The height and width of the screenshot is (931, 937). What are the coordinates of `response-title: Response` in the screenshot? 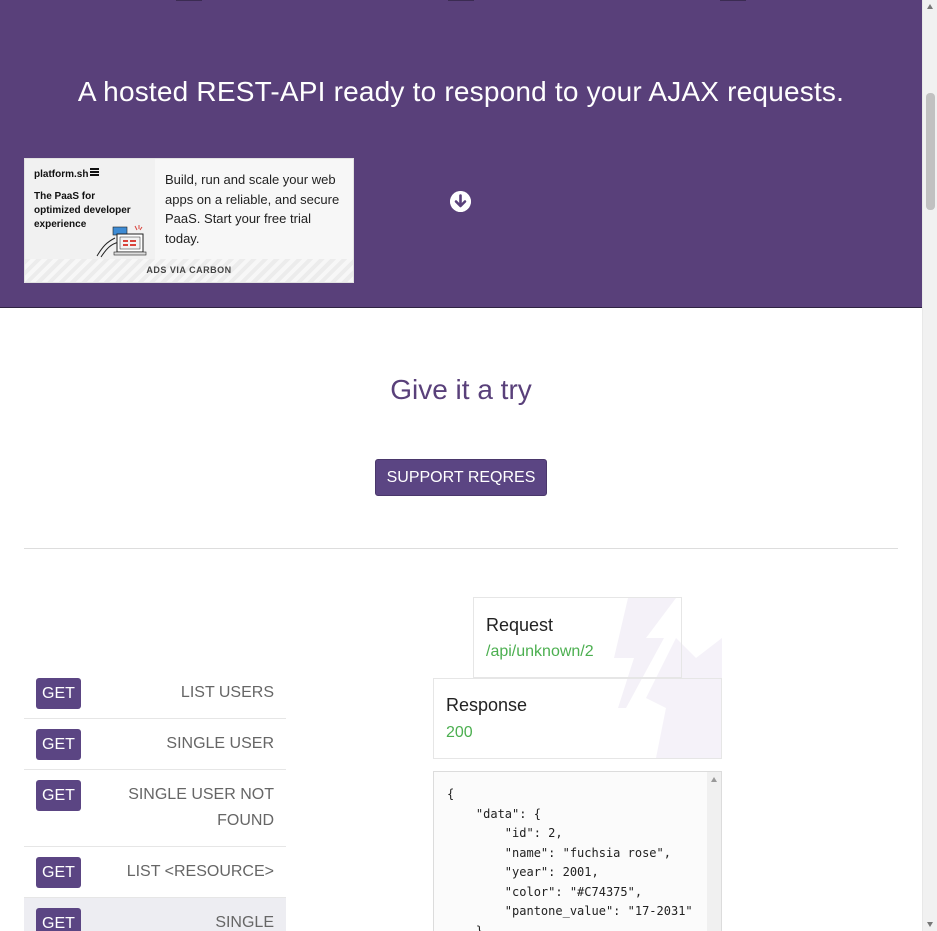 It's located at (487, 705).